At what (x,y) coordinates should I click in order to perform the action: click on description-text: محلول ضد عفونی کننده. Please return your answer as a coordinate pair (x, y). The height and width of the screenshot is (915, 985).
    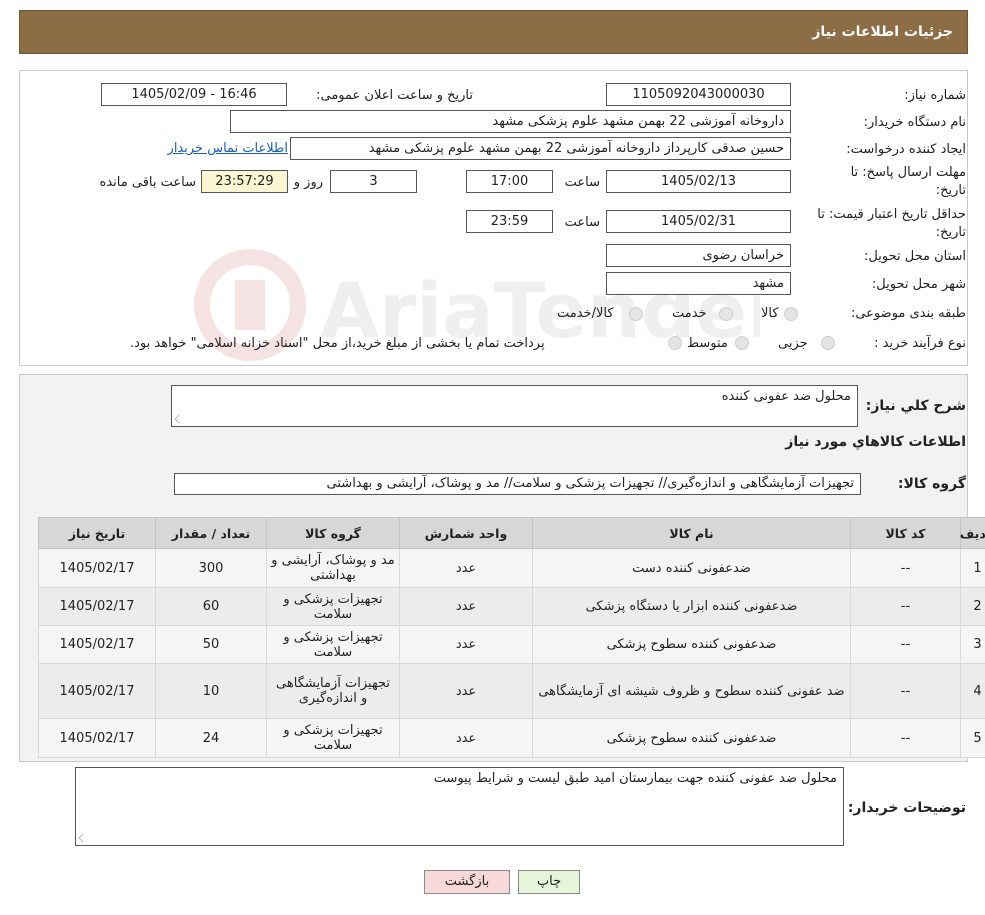
    Looking at the image, I should click on (786, 396).